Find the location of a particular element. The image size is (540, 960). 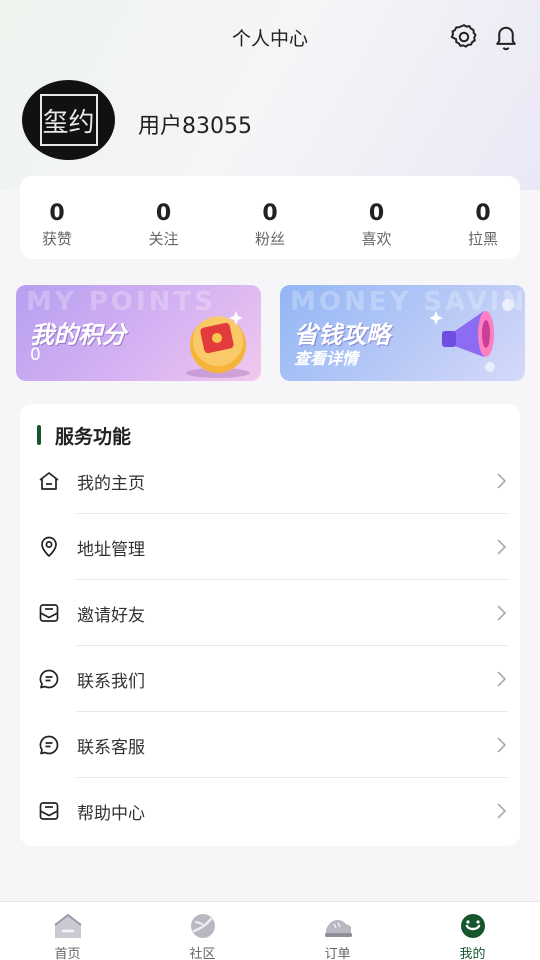

section-title: 服务功能 is located at coordinates (93, 436).